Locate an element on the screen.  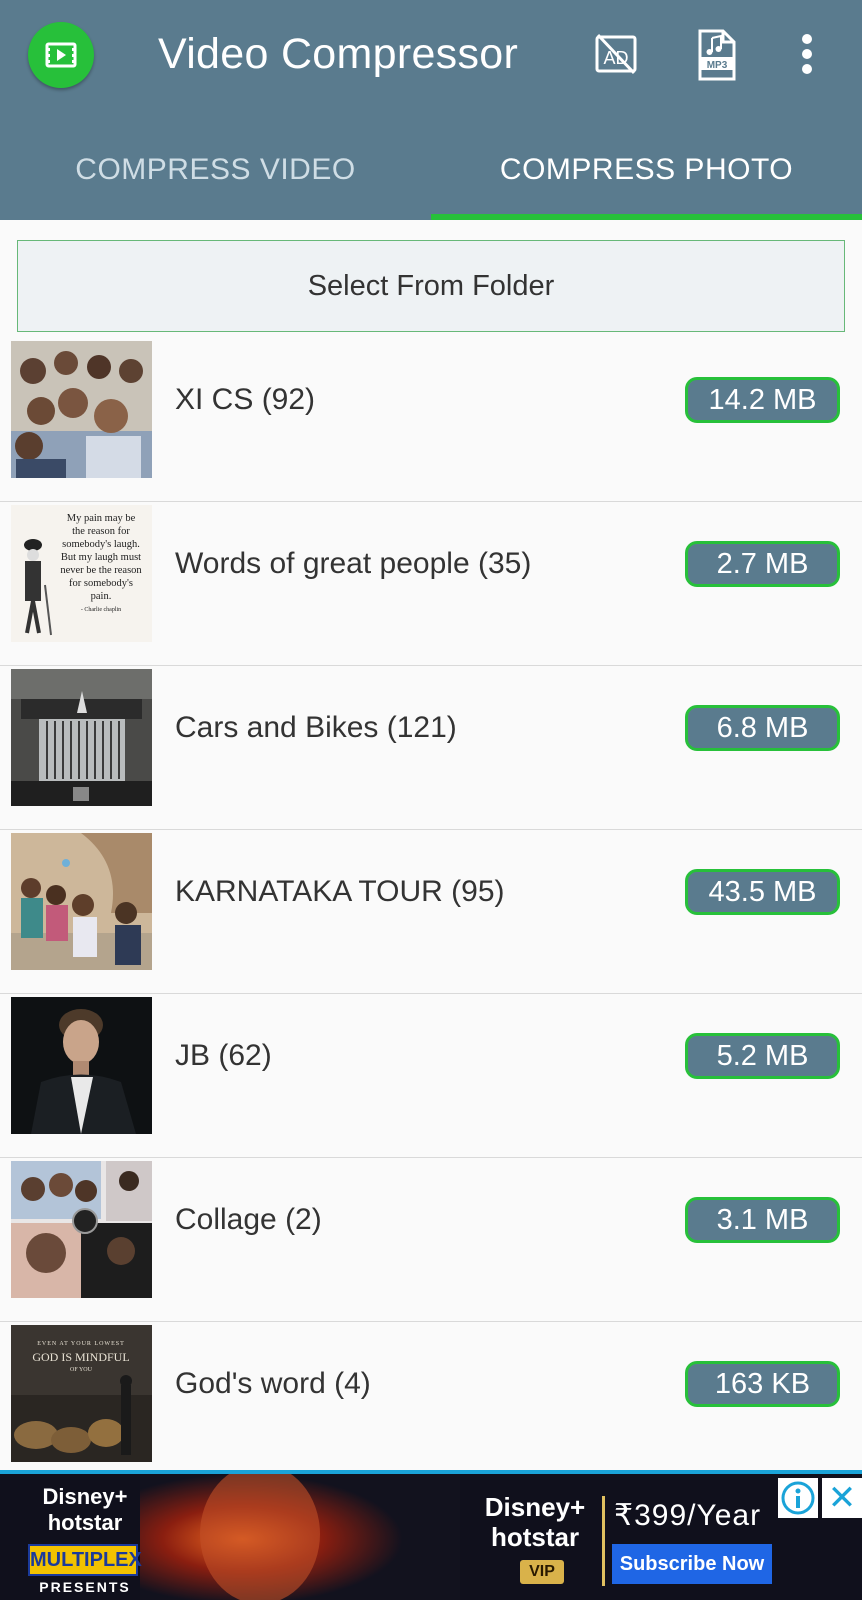
ad-left-brand-line: Disney+ is located at coordinates (85, 1496).